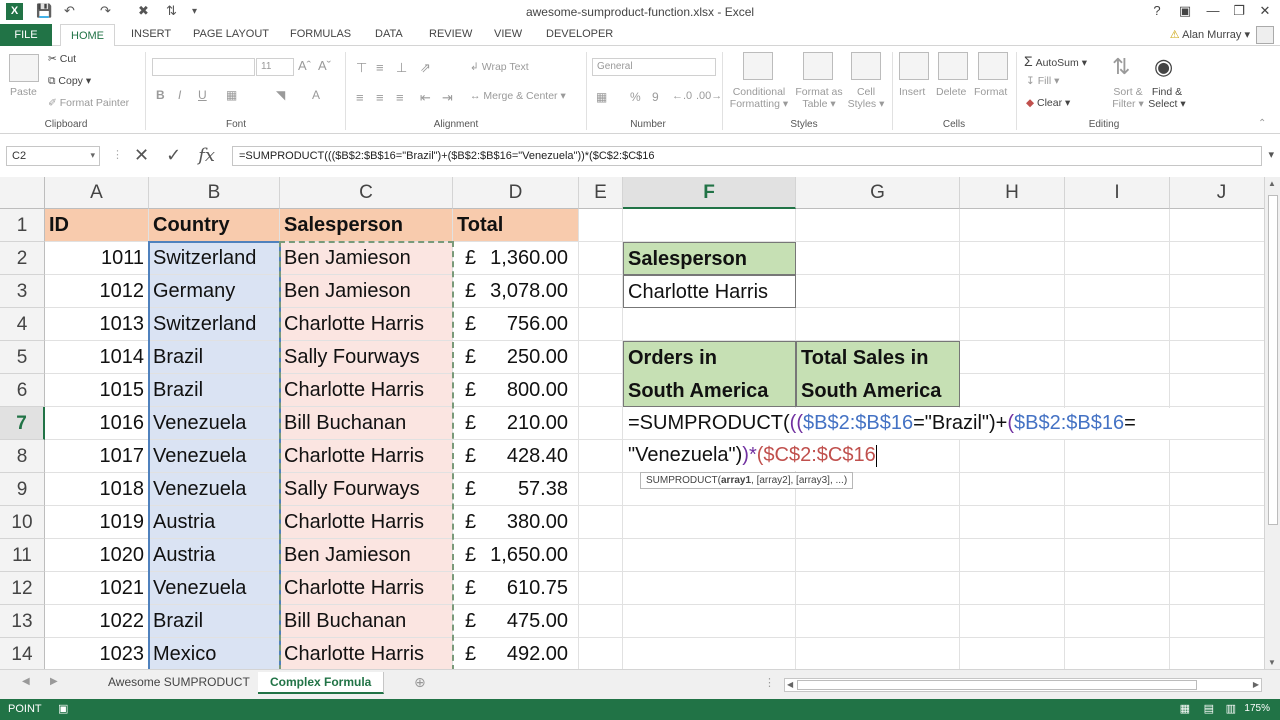 The width and height of the screenshot is (1280, 720). Describe the element at coordinates (97, 621) in the screenshot. I see `id-cell: 1022` at that location.